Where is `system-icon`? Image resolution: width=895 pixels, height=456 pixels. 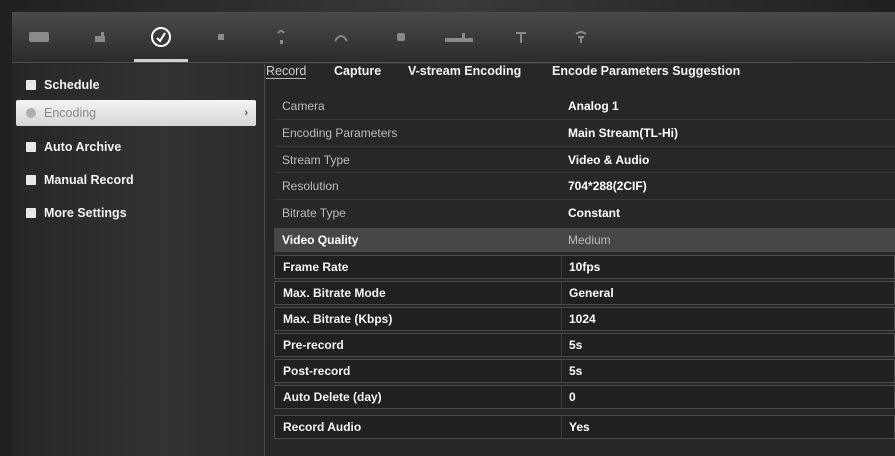
system-icon is located at coordinates (521, 37).